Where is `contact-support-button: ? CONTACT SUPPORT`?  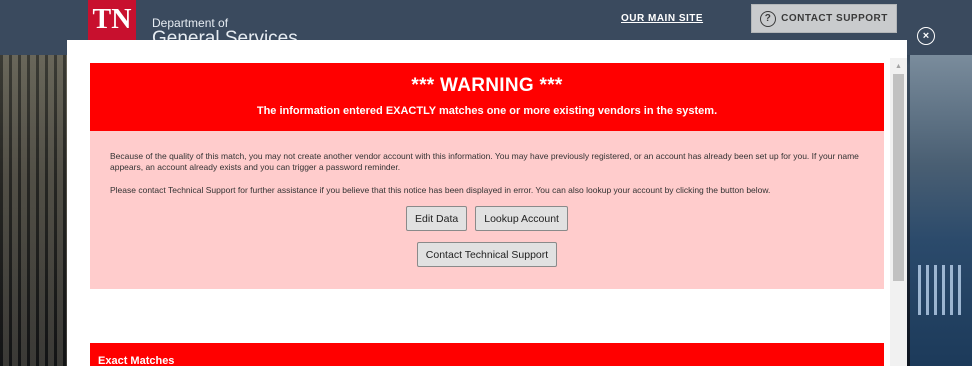
contact-support-button: ? CONTACT SUPPORT is located at coordinates (824, 18).